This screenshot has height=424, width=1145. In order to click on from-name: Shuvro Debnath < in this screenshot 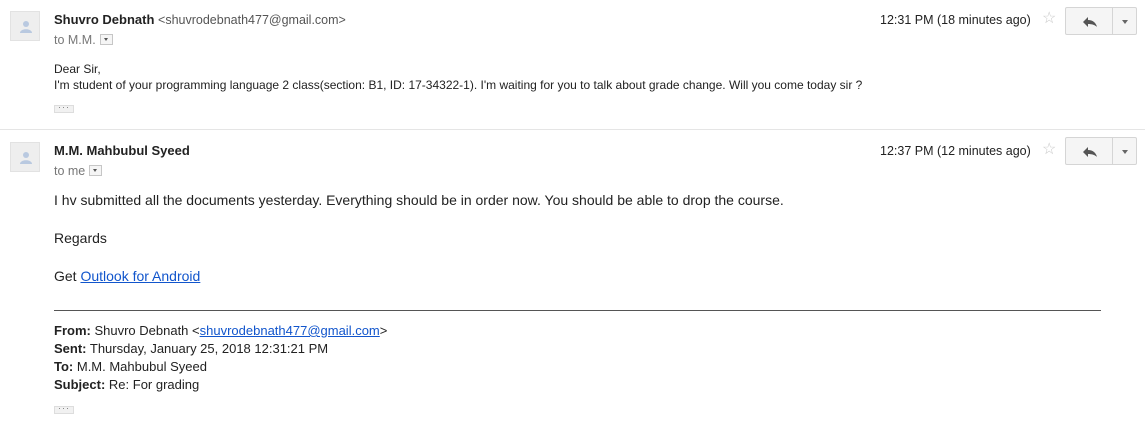, I will do `click(145, 330)`.